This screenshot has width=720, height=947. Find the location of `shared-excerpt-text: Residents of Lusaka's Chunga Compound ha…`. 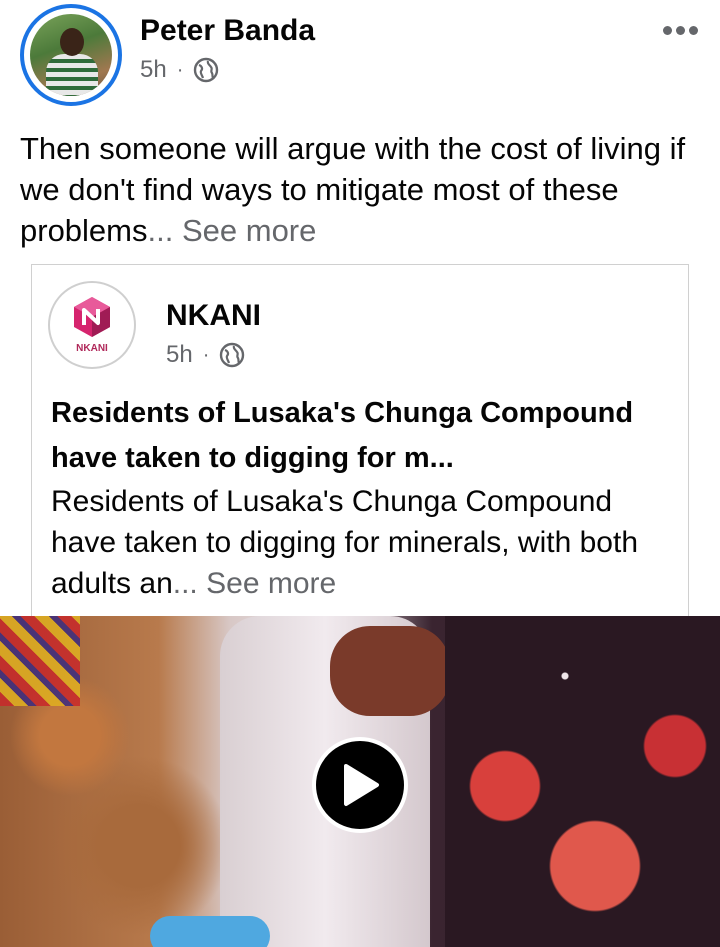

shared-excerpt-text: Residents of Lusaka's Chunga Compound ha… is located at coordinates (345, 542).